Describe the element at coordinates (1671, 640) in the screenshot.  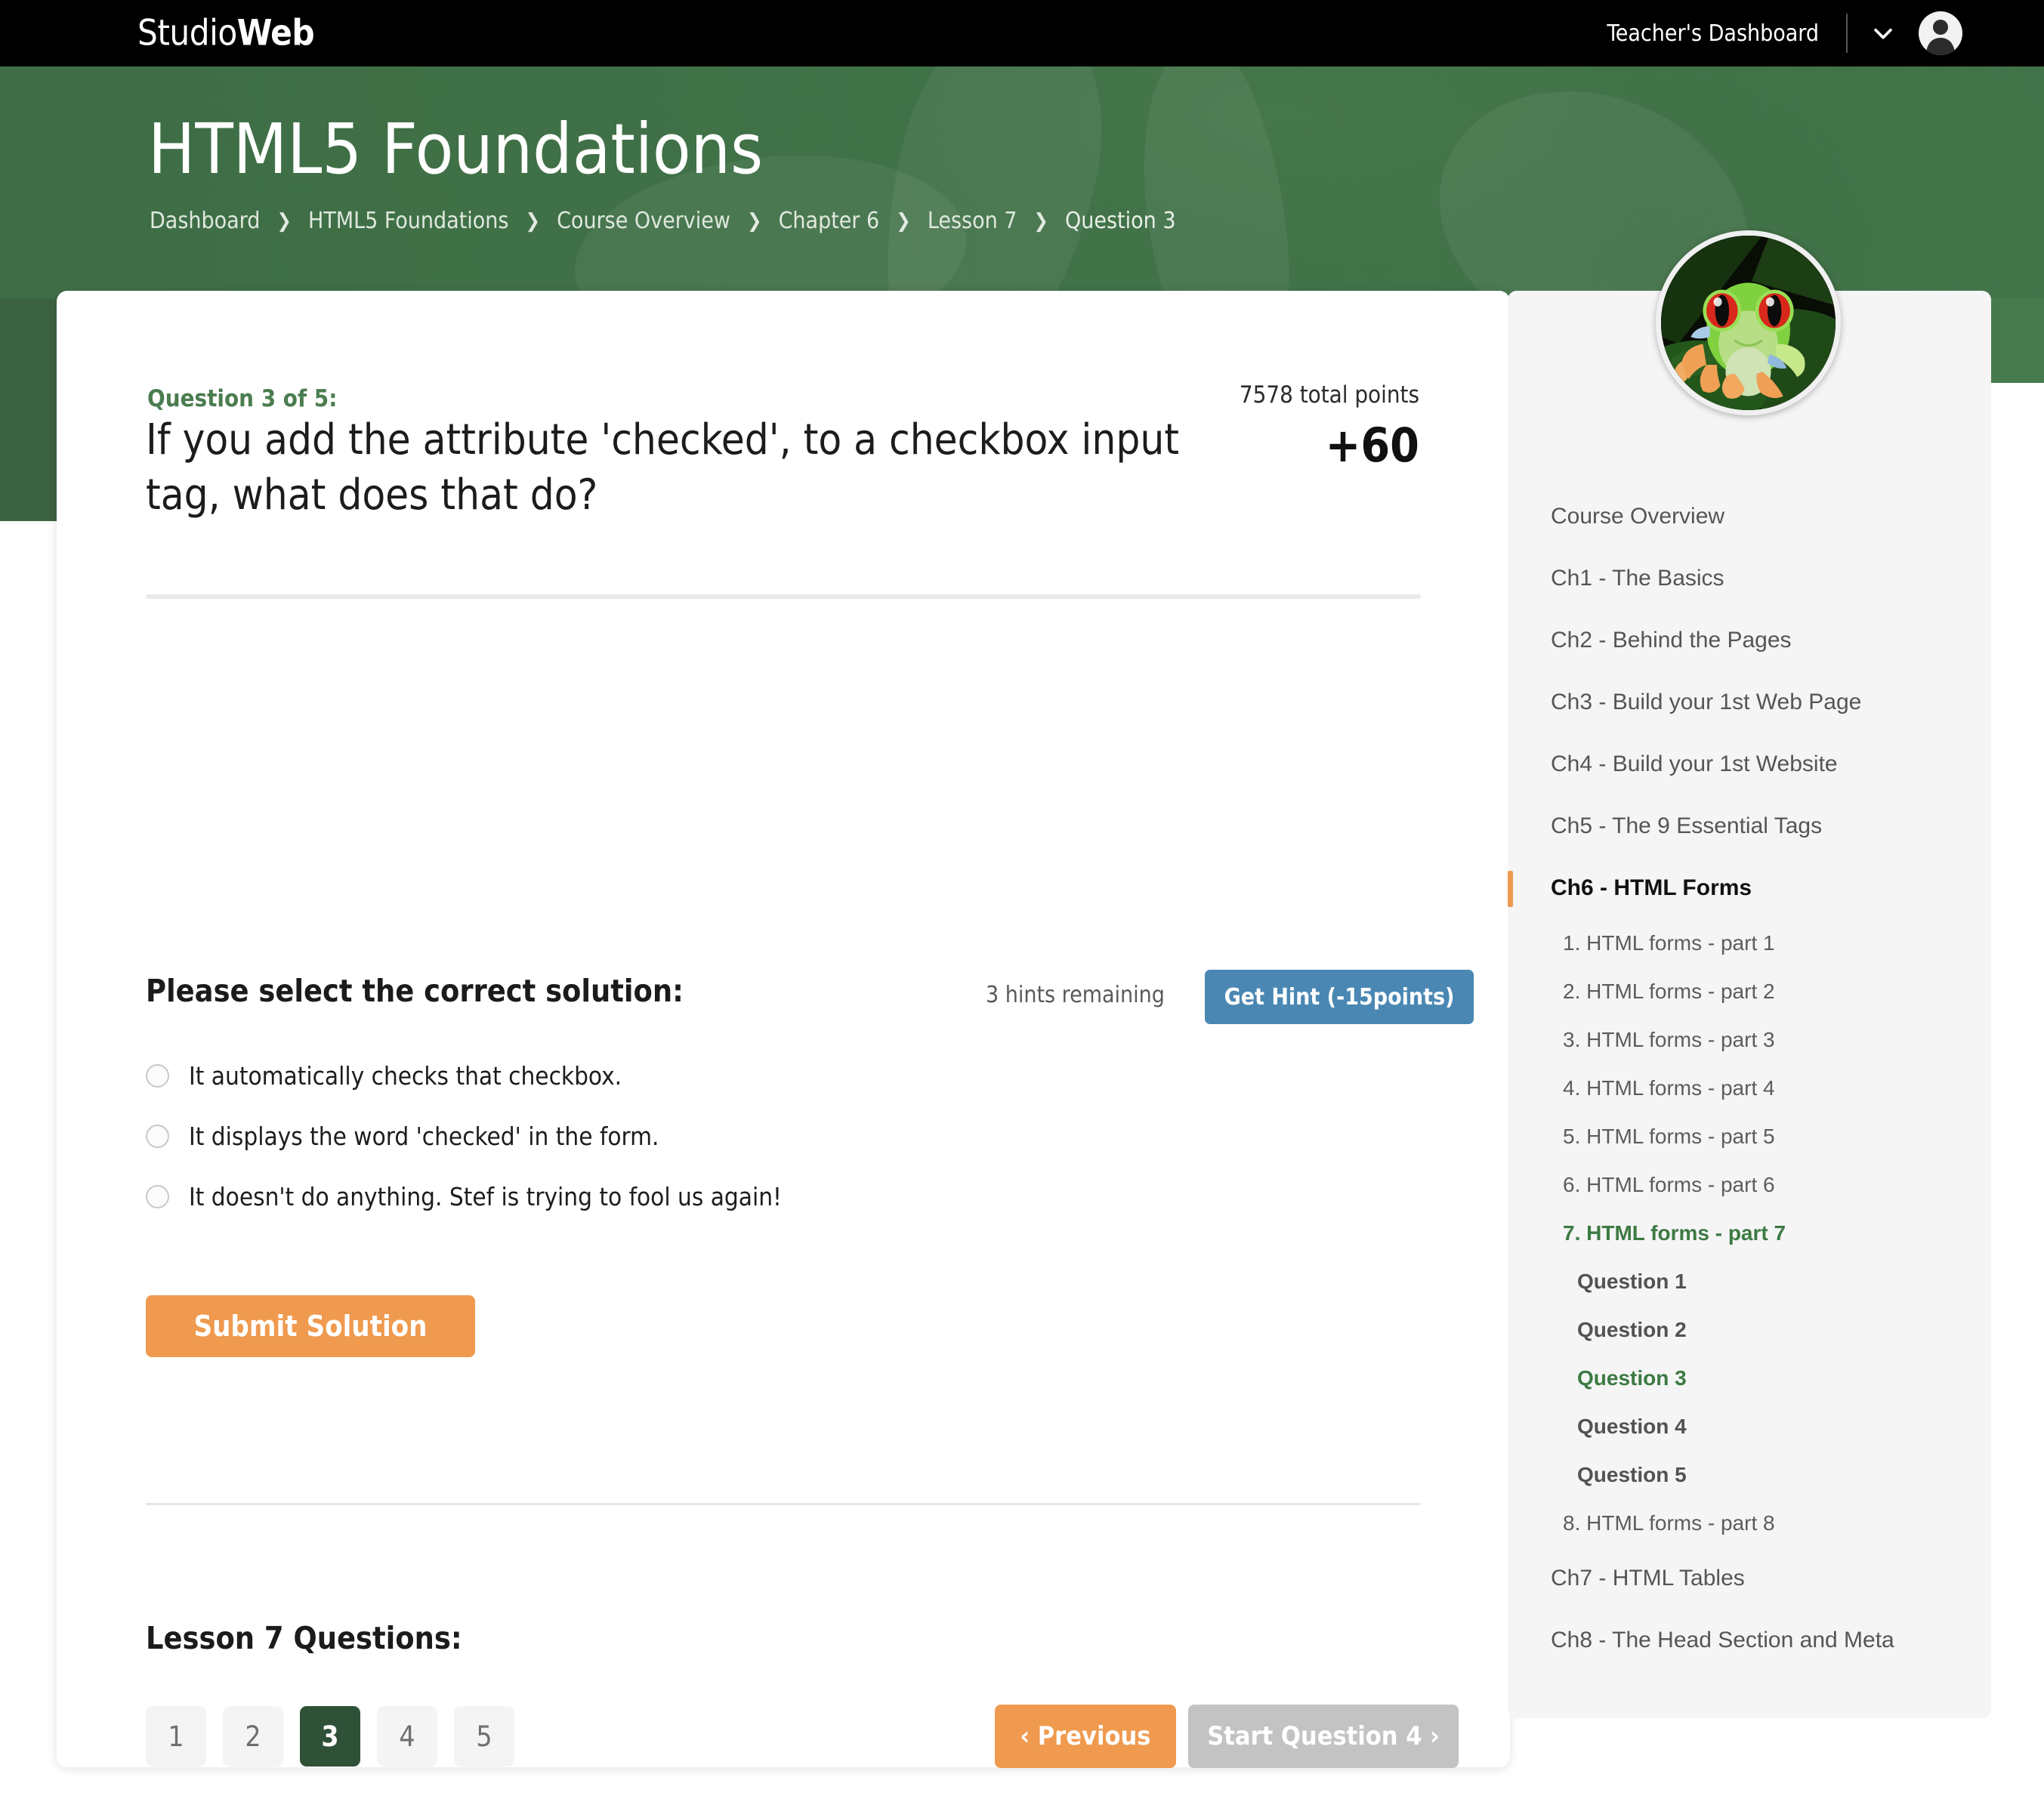
I see `sidebar-item-label: Ch2 - Behind the Pages` at that location.